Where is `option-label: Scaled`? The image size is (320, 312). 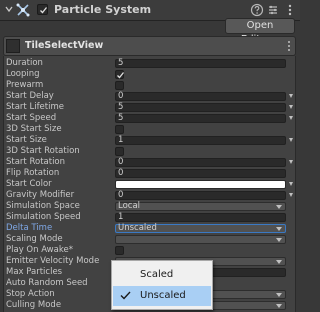
option-label: Scaled is located at coordinates (157, 274).